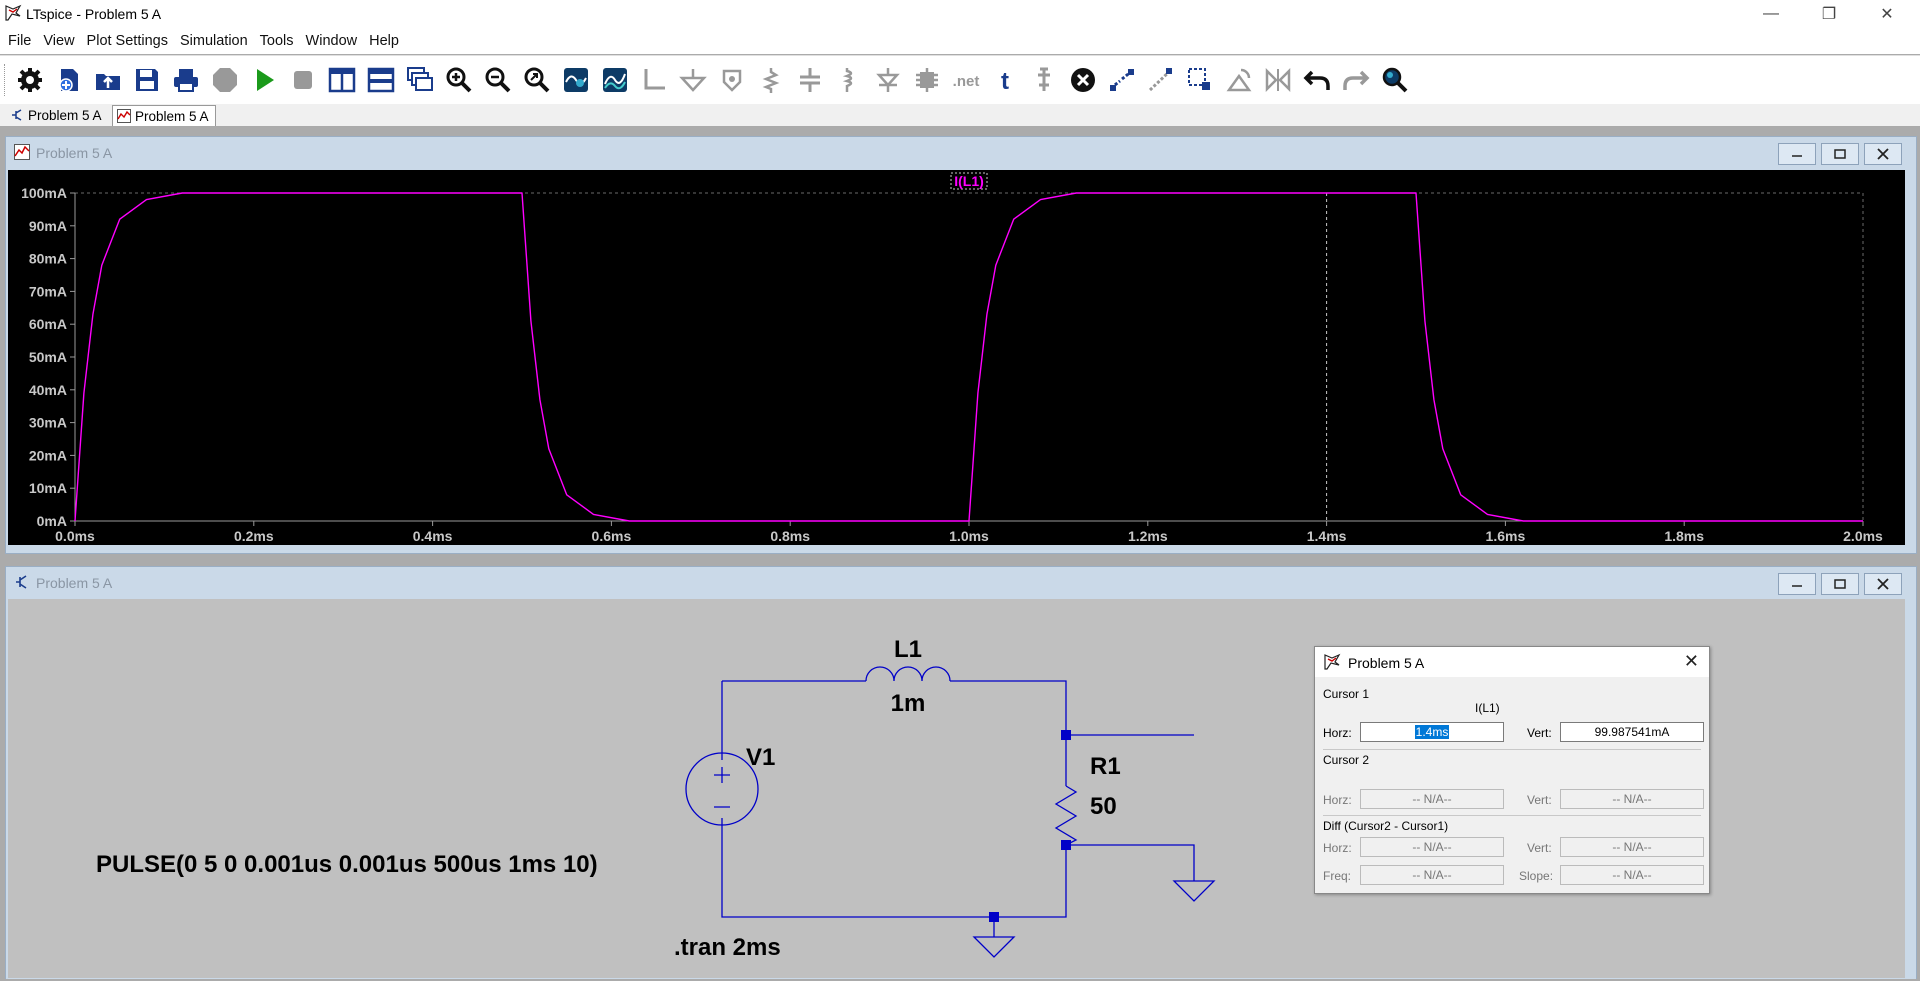 The width and height of the screenshot is (1920, 981). I want to click on restore-button: ❐, so click(1829, 14).